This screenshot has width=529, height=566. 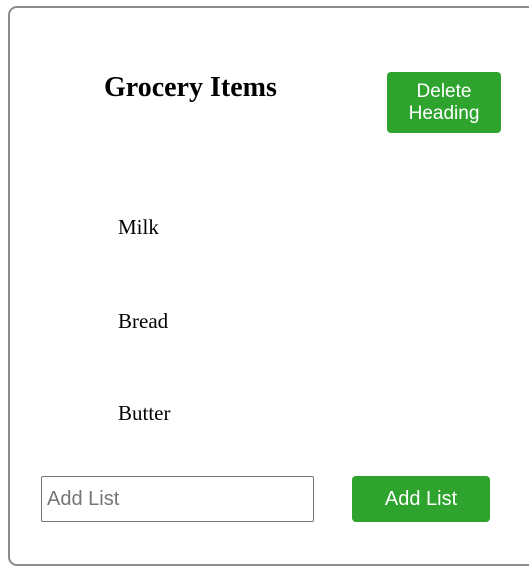 What do you see at coordinates (138, 227) in the screenshot?
I see `list-item: Milk` at bounding box center [138, 227].